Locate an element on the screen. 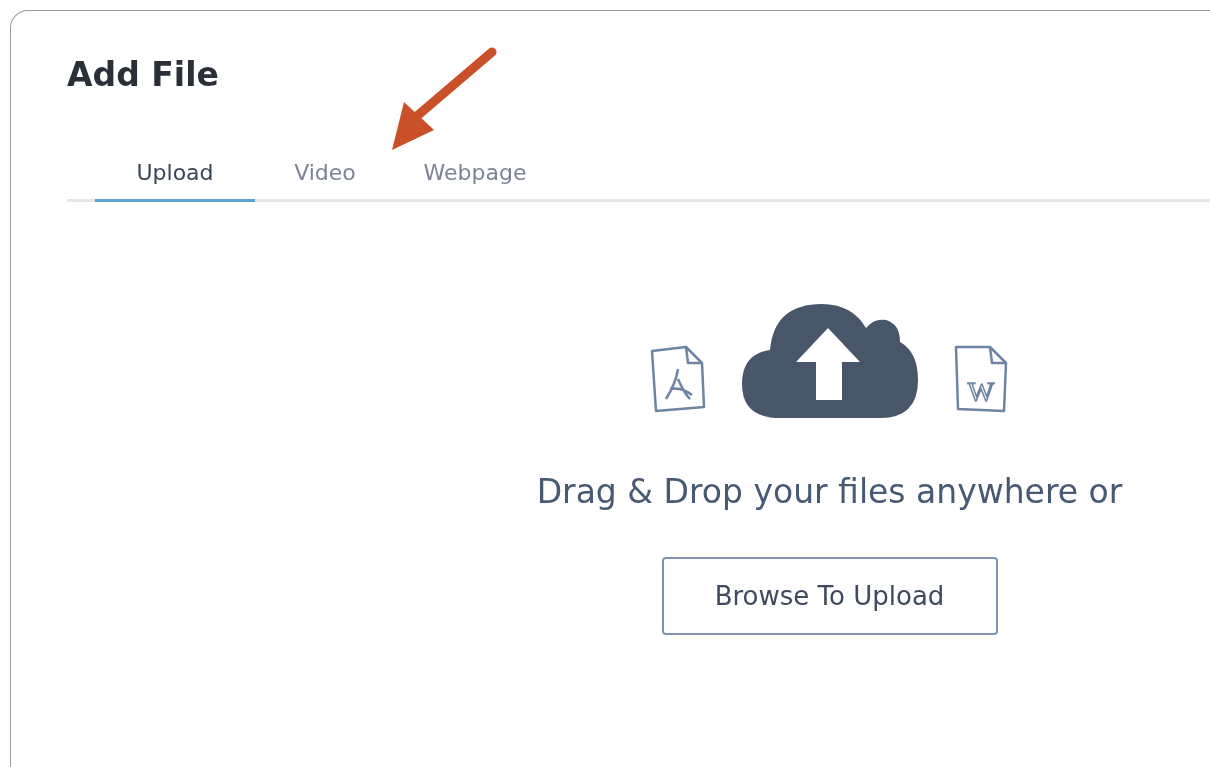 The image size is (1210, 767). tab: Upload is located at coordinates (175, 176).